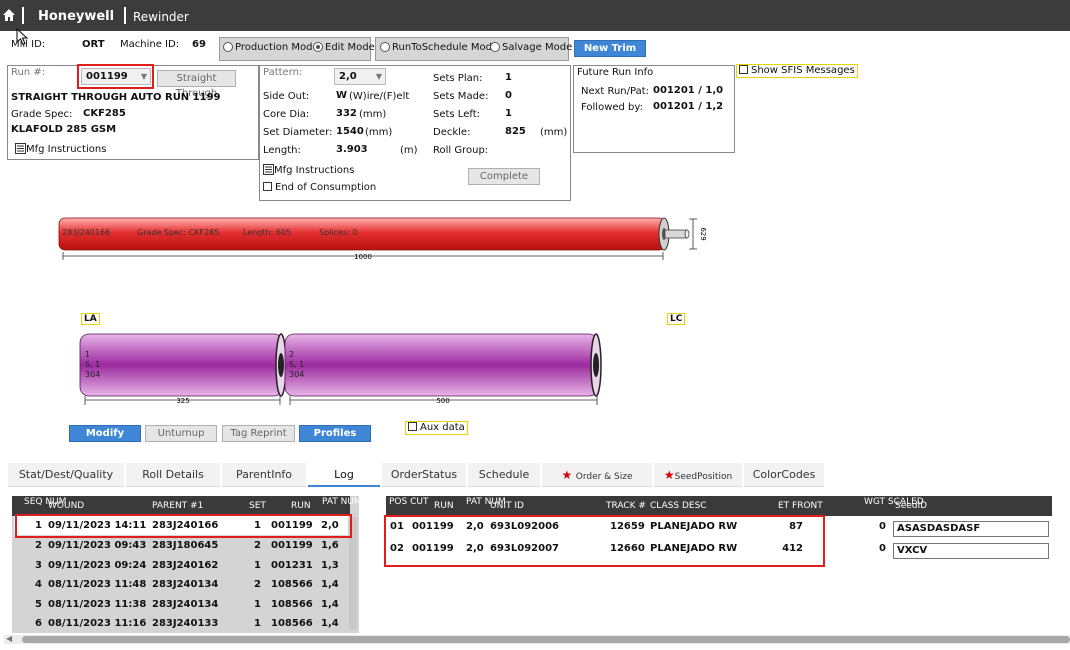  Describe the element at coordinates (177, 506) in the screenshot. I see `col-parent: PARENT #1` at that location.